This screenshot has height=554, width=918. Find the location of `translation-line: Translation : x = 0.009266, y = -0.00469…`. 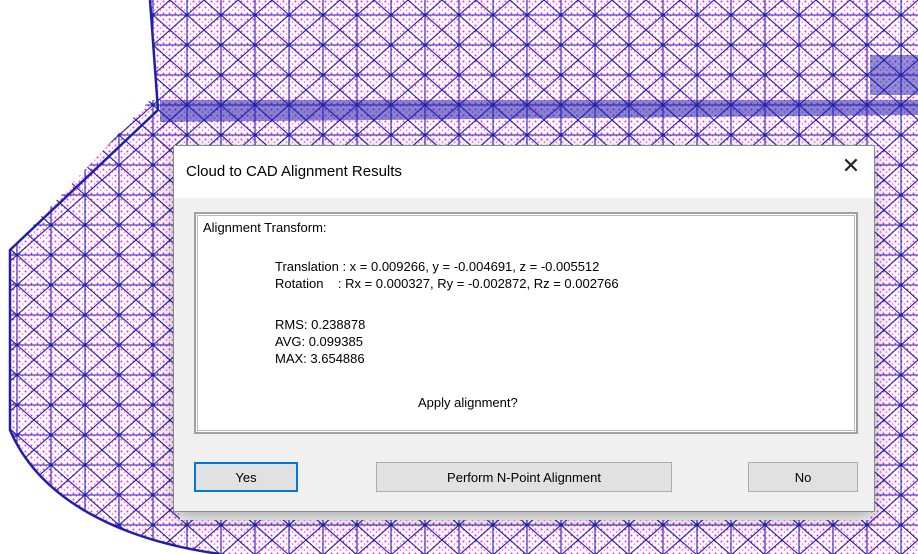

translation-line: Translation : x = 0.009266, y = -0.00469… is located at coordinates (437, 266).